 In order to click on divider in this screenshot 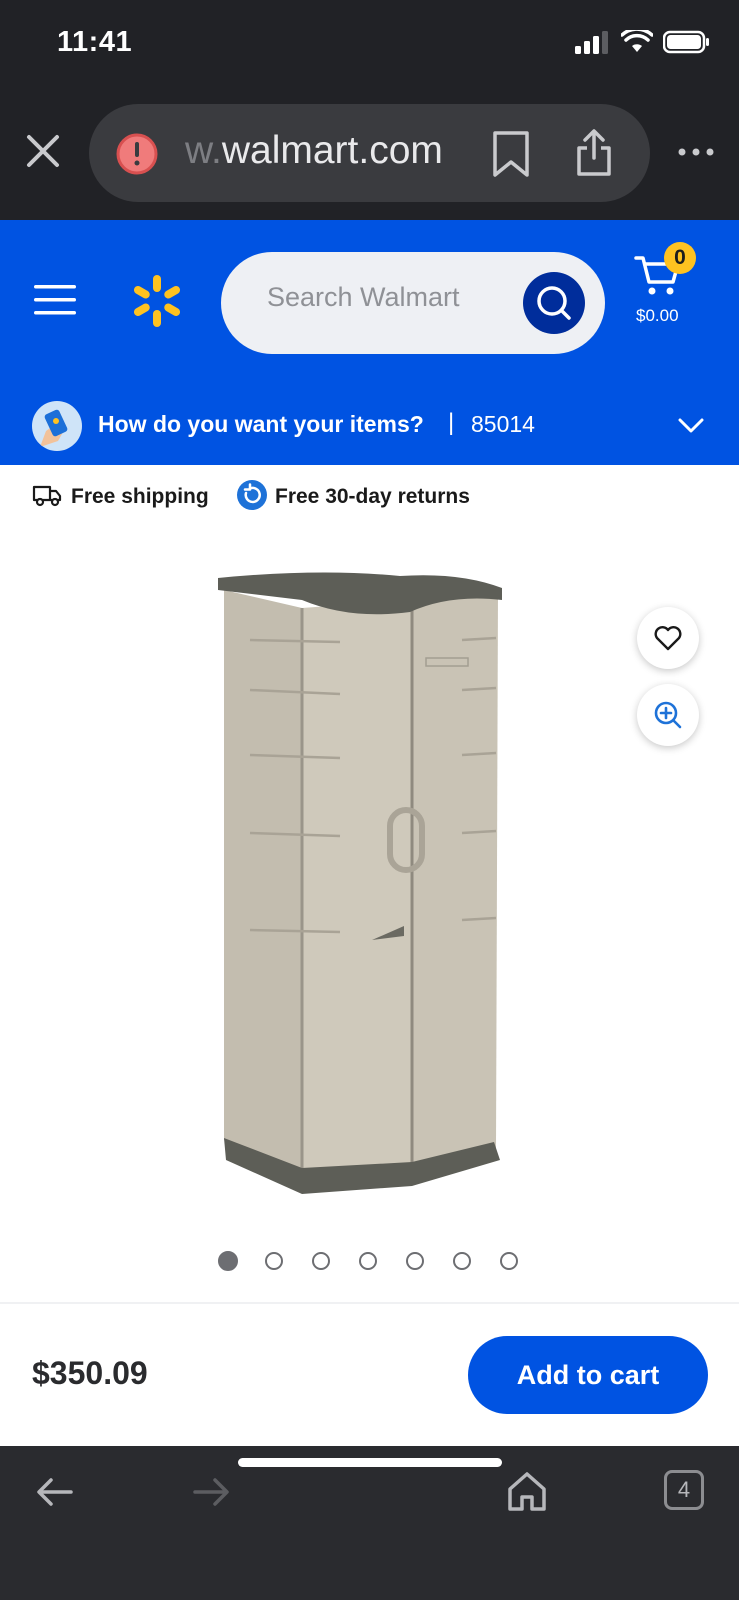, I will do `click(369, 1303)`.